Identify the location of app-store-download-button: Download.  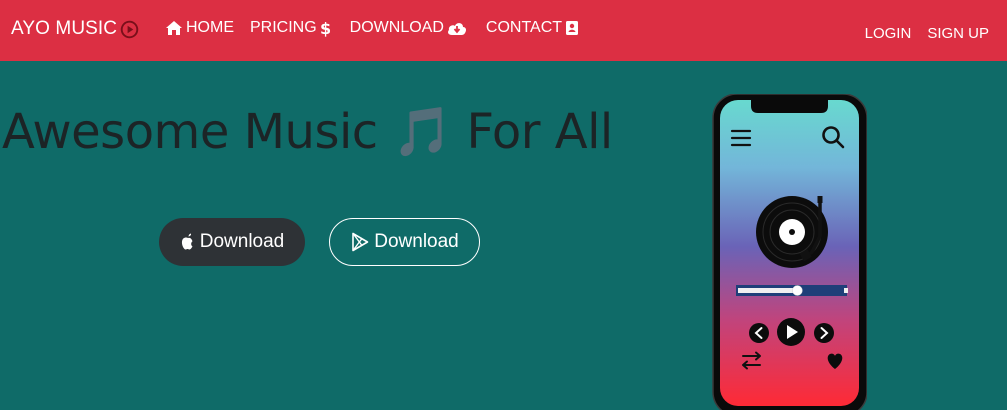
(232, 242).